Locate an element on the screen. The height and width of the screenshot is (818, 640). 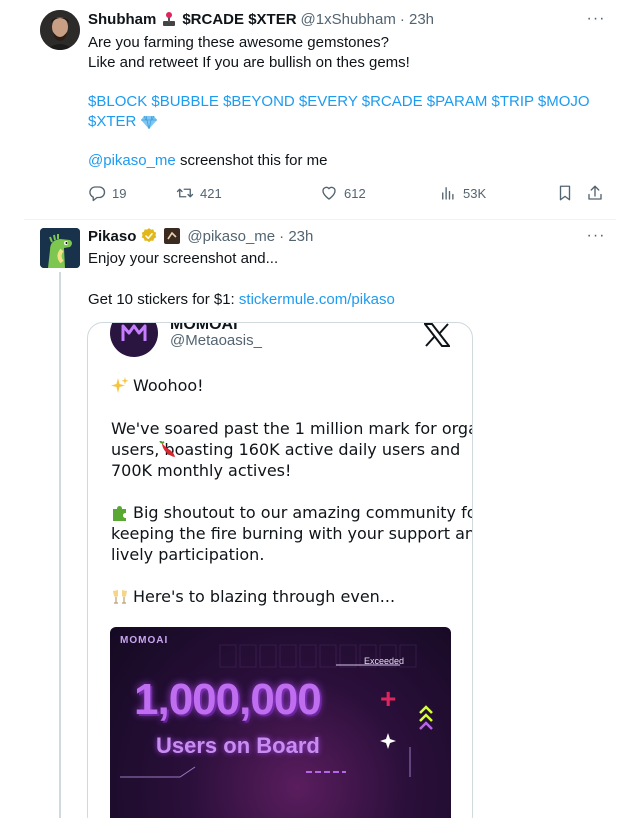
card-line-text: Woohoo! is located at coordinates (168, 385).